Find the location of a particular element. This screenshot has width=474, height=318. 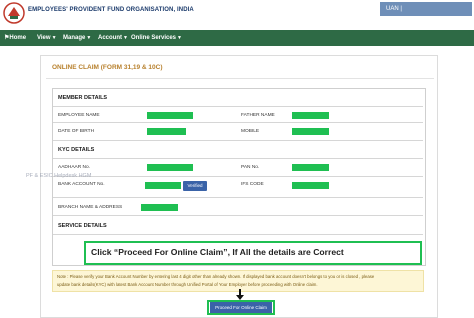

nav-view: View▼ is located at coordinates (47, 38).